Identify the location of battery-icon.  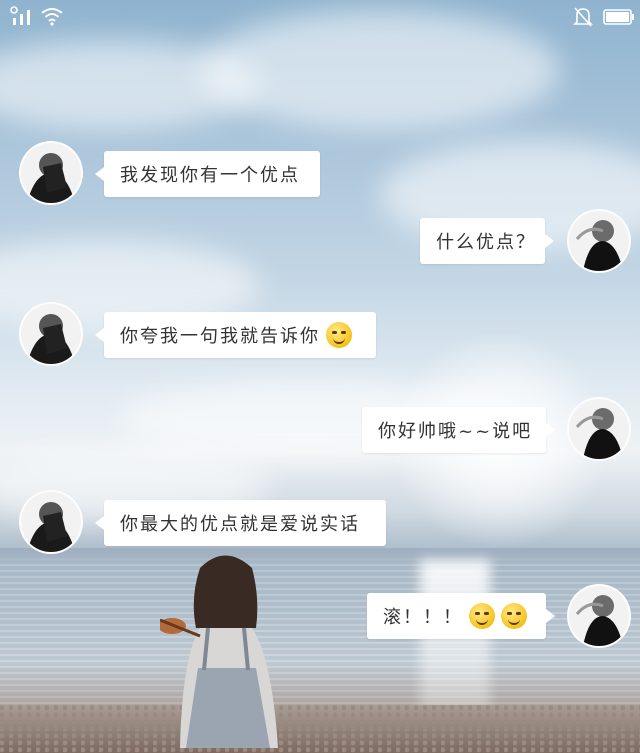
(618, 17).